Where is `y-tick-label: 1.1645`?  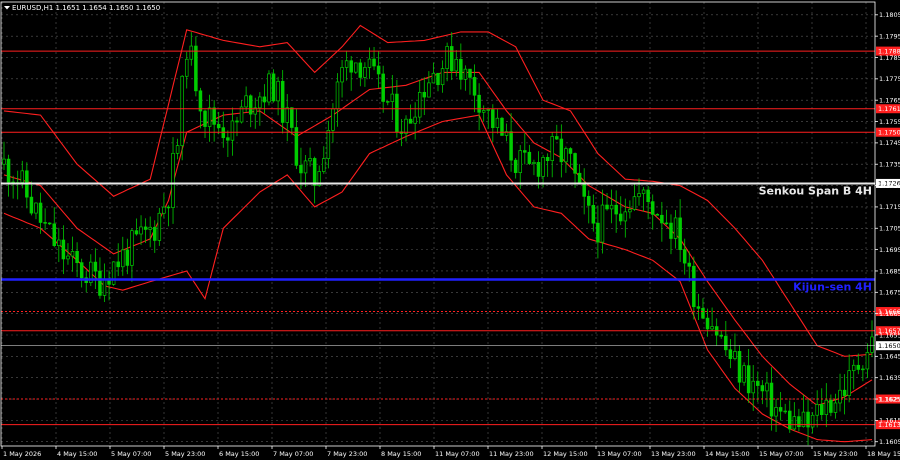 y-tick-label: 1.1645 is located at coordinates (889, 357).